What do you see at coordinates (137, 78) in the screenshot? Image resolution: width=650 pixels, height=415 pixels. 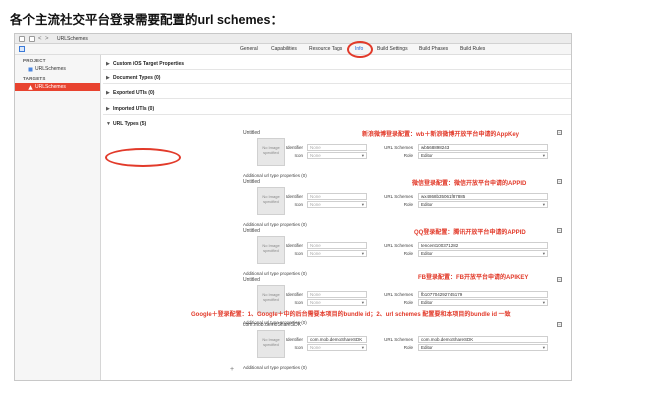 I see `section-title: Document Types (0)` at bounding box center [137, 78].